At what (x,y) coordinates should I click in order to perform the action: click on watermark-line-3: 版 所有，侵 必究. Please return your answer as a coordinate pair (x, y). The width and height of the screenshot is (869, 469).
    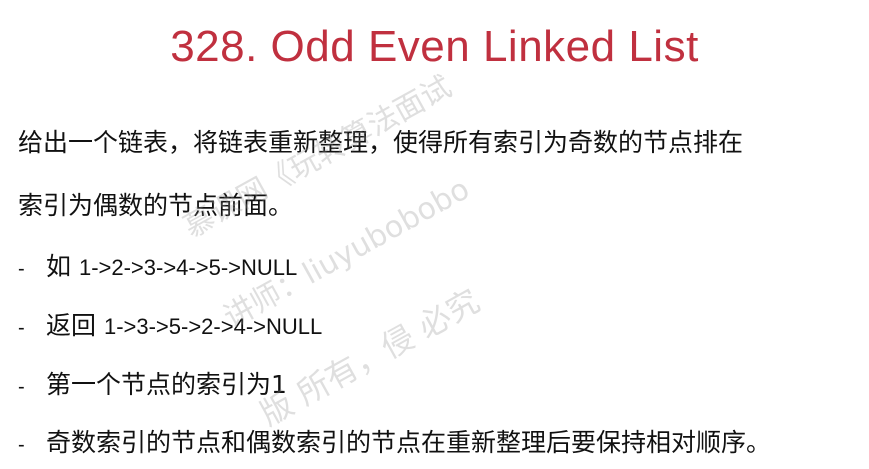
    Looking at the image, I should click on (369, 357).